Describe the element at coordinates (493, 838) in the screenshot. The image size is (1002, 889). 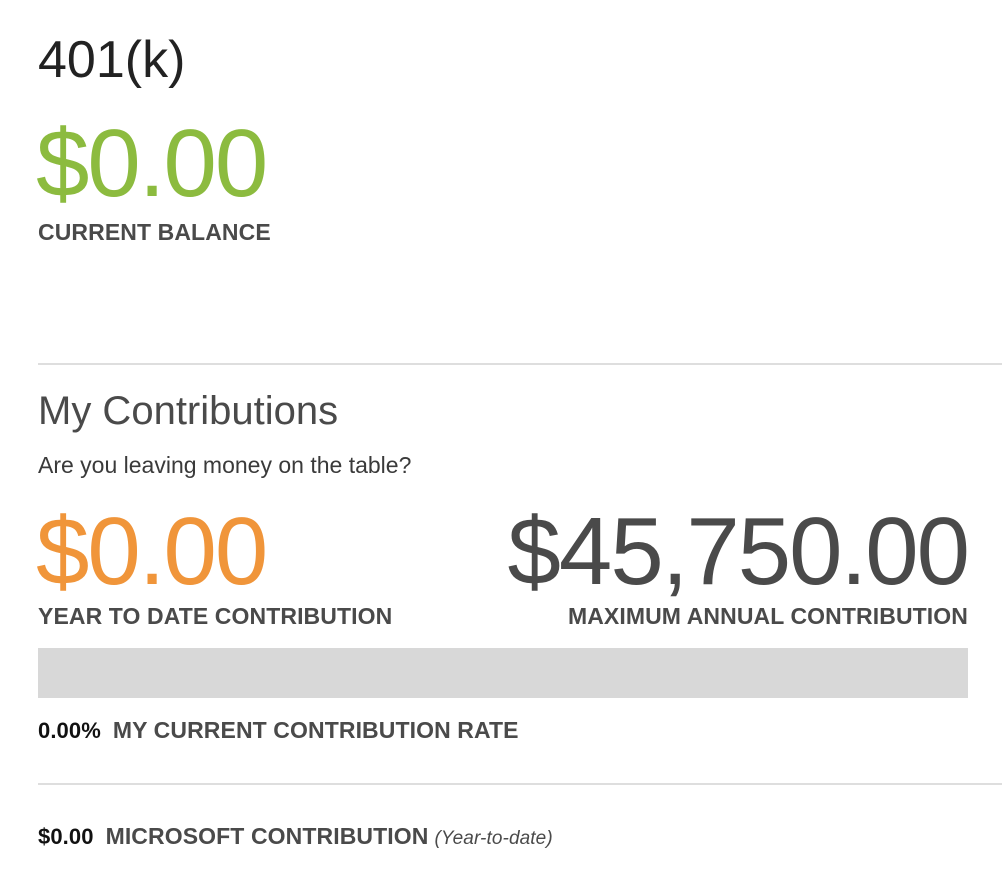
I see `employer-contribution-note: (Year-to-date)` at that location.